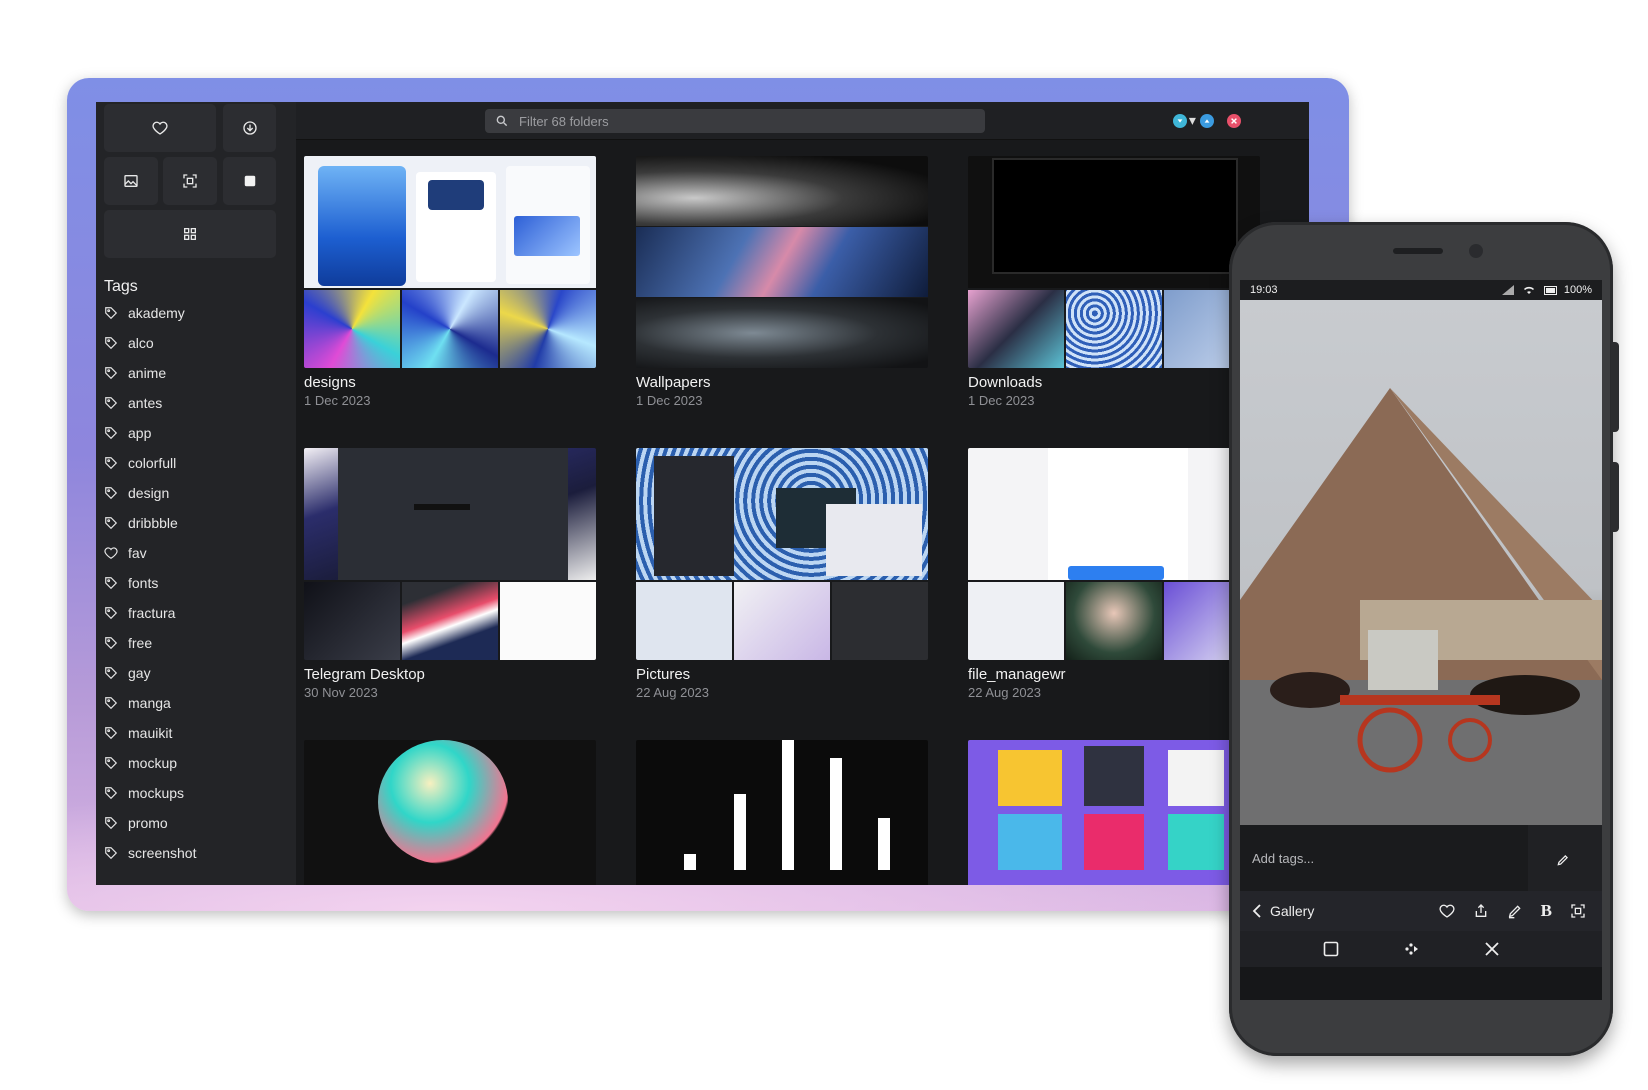 This screenshot has height=1090, width=1648. What do you see at coordinates (1476, 251) in the screenshot?
I see `phone-camera` at bounding box center [1476, 251].